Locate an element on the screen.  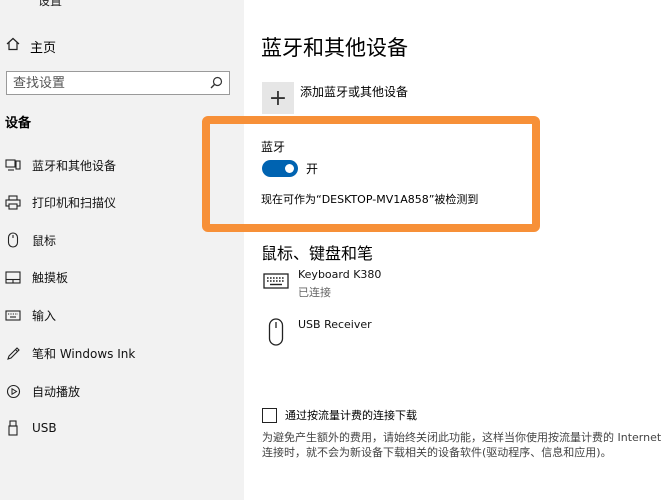
sidebar-item-label: 触摸板 is located at coordinates (50, 277).